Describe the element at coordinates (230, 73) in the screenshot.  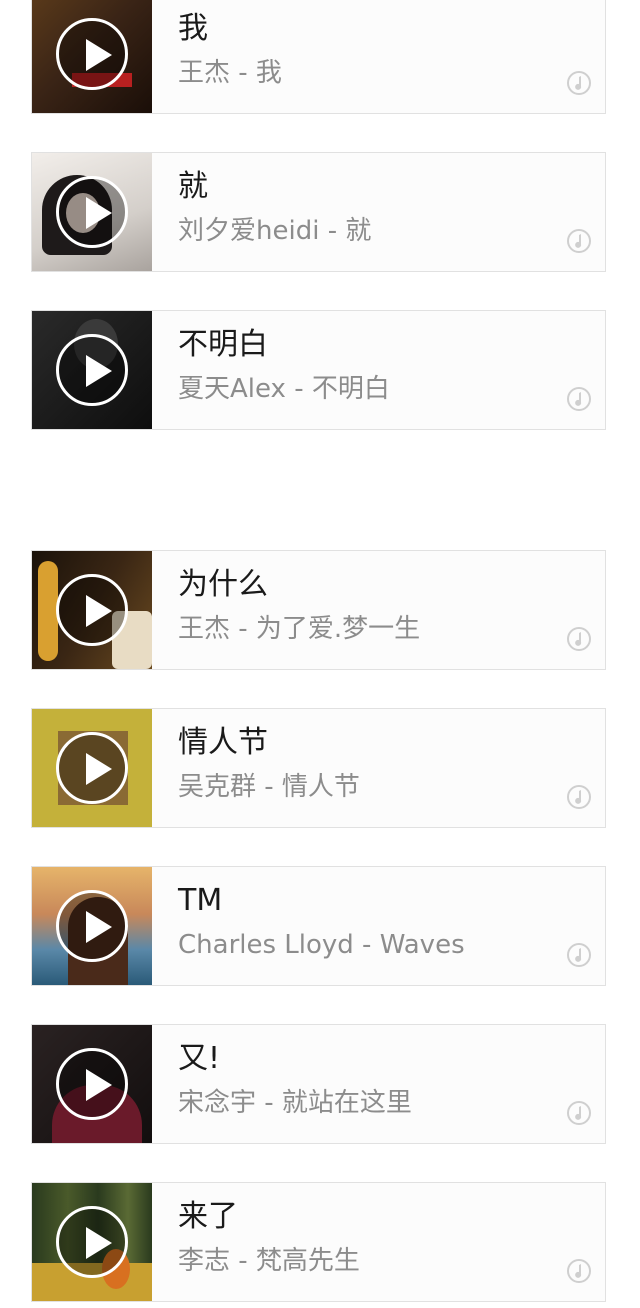
I see `song-subtitle: 王杰 - 我` at that location.